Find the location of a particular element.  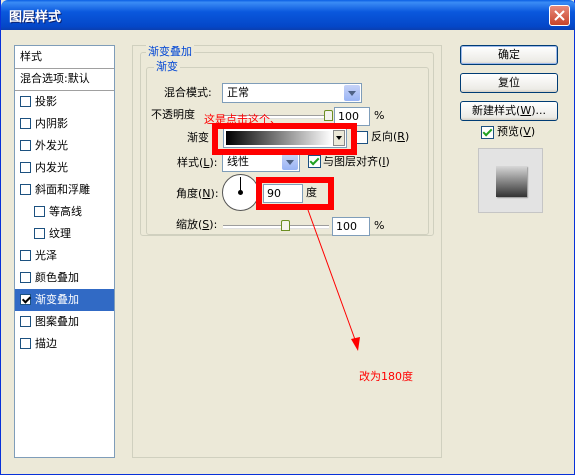

close-icon is located at coordinates (559, 15).